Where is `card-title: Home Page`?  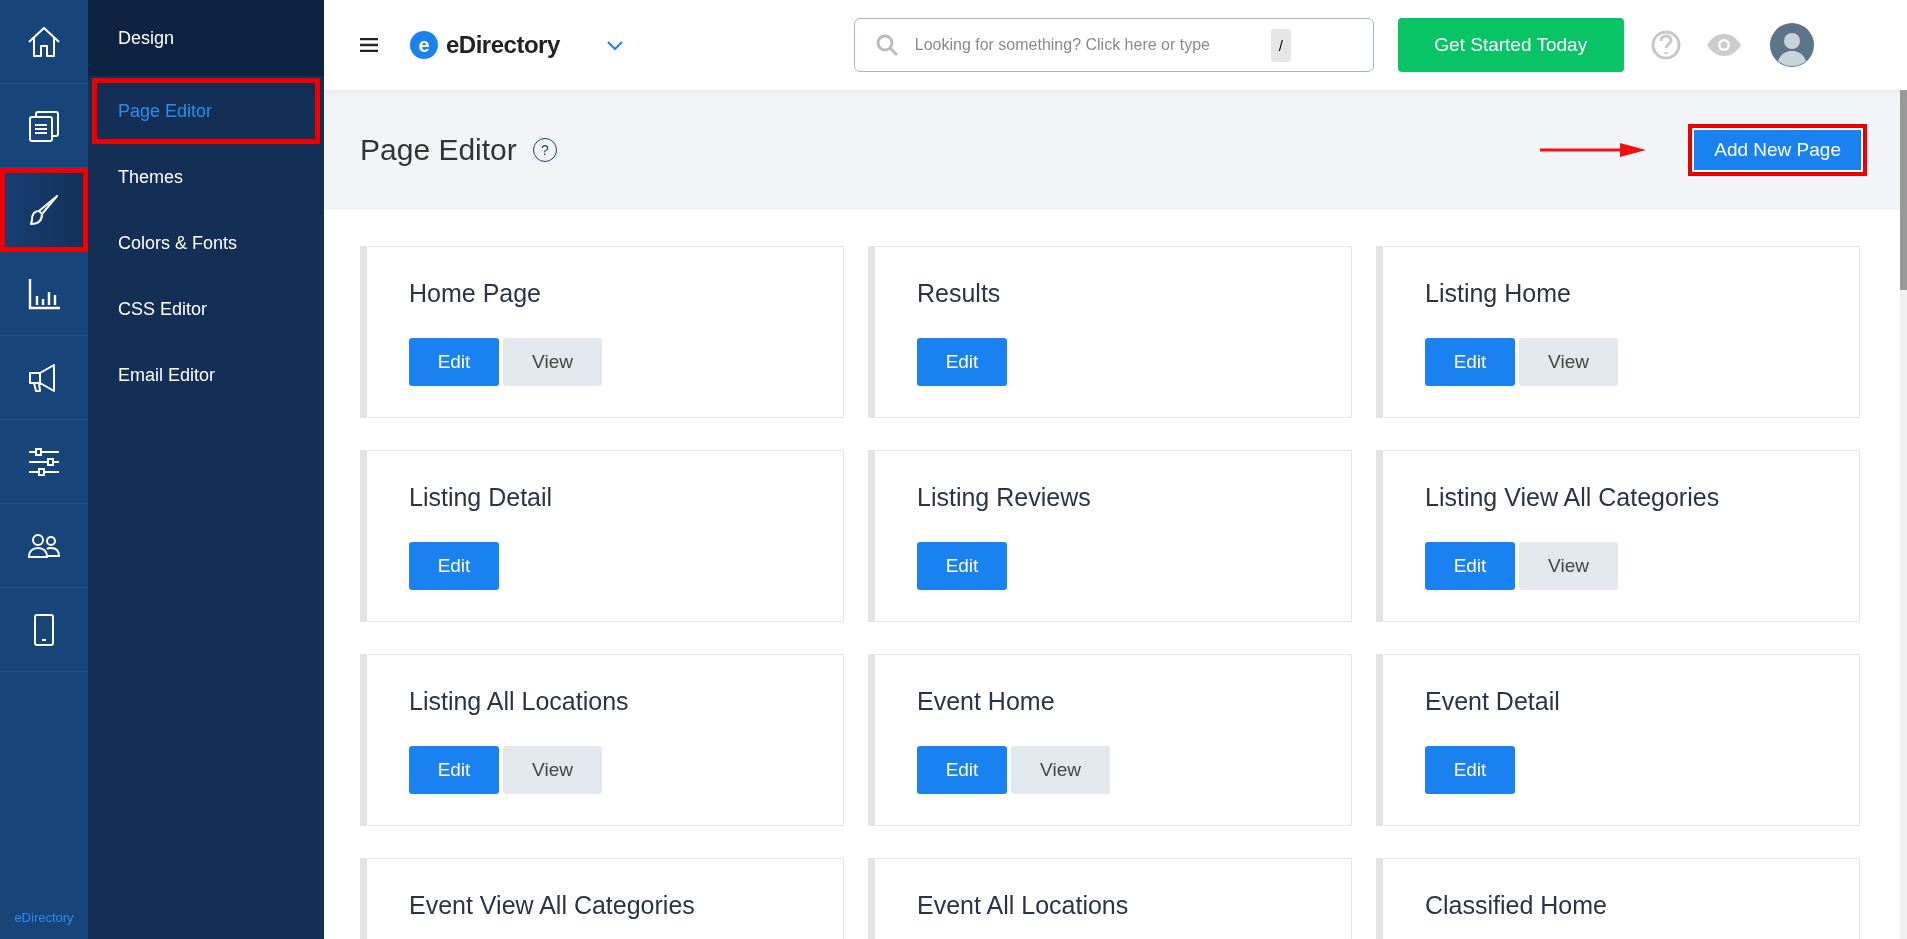
card-title: Home Page is located at coordinates (476, 293).